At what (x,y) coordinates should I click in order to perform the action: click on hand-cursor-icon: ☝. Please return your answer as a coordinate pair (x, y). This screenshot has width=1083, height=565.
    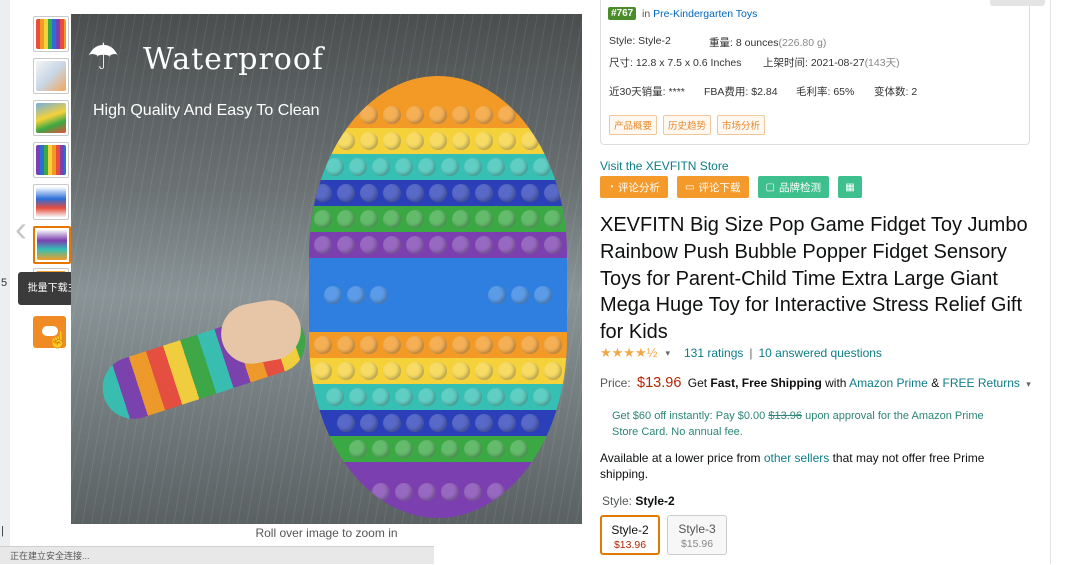
    Looking at the image, I should click on (58, 340).